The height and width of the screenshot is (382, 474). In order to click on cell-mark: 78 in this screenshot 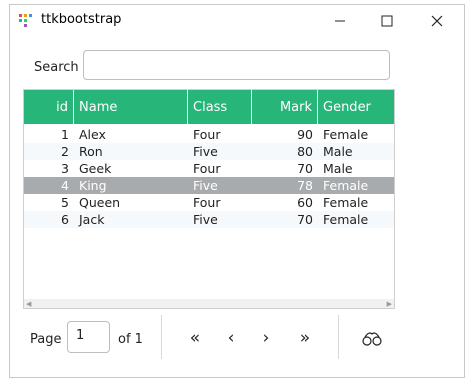, I will do `click(305, 185)`.